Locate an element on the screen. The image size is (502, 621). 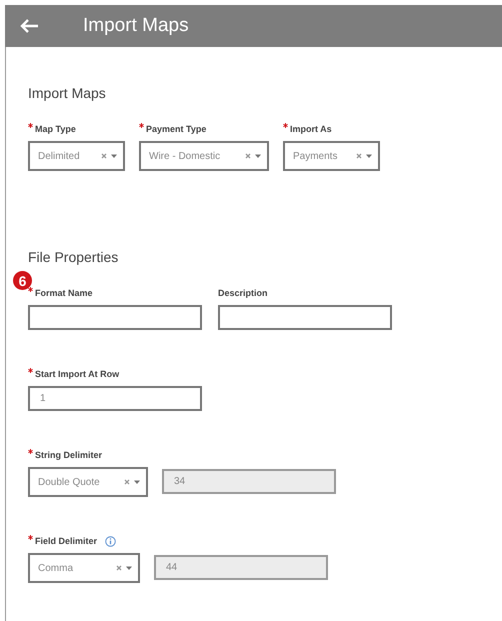
field-label: Start Import At Row is located at coordinates (77, 374).